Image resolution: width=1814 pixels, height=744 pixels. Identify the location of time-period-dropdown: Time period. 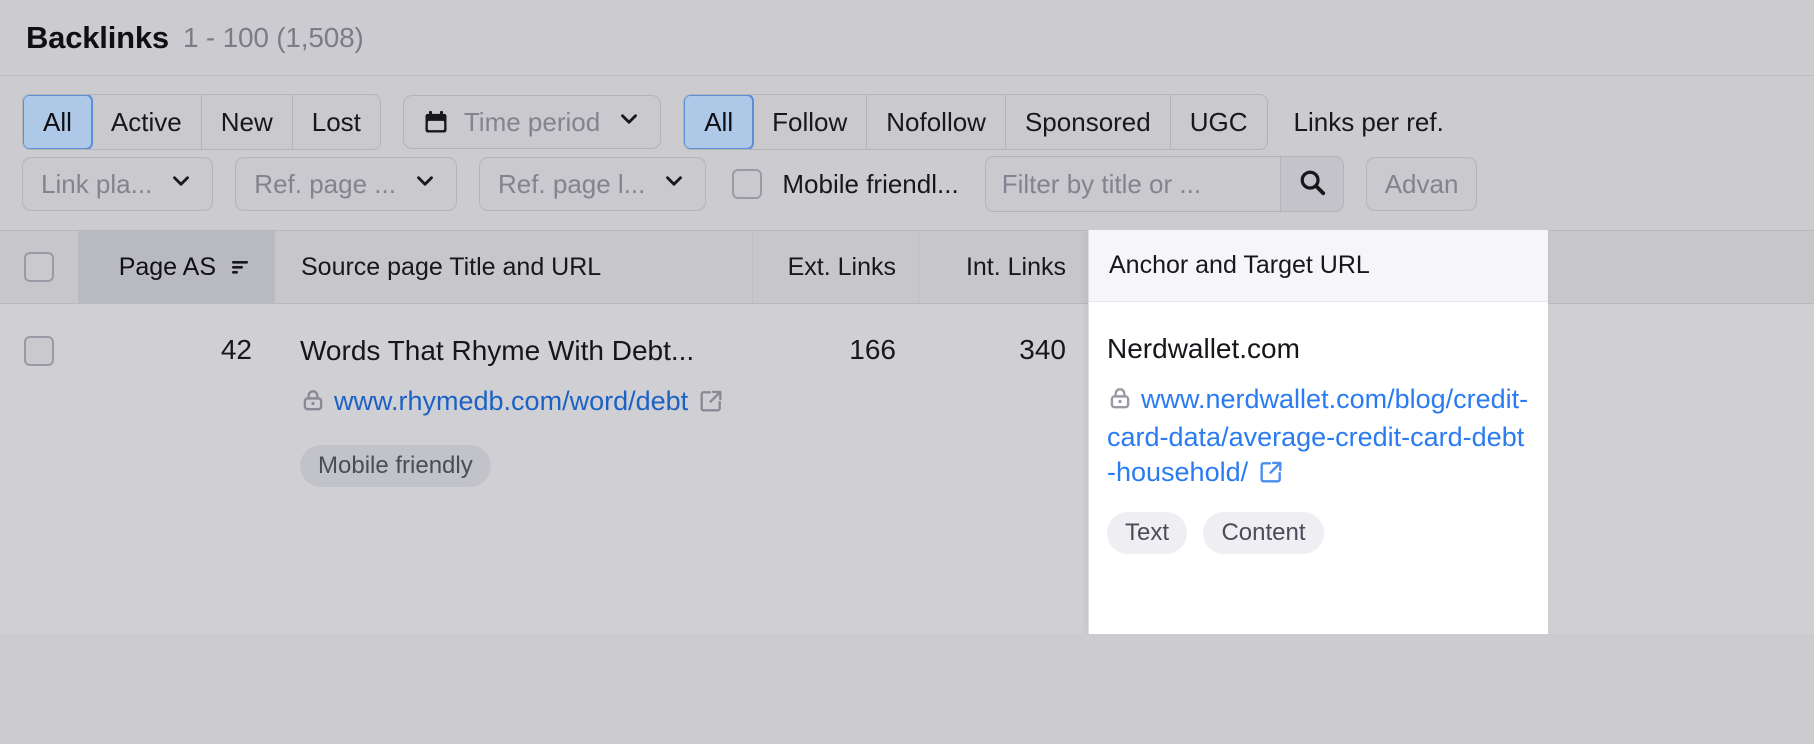
(532, 122).